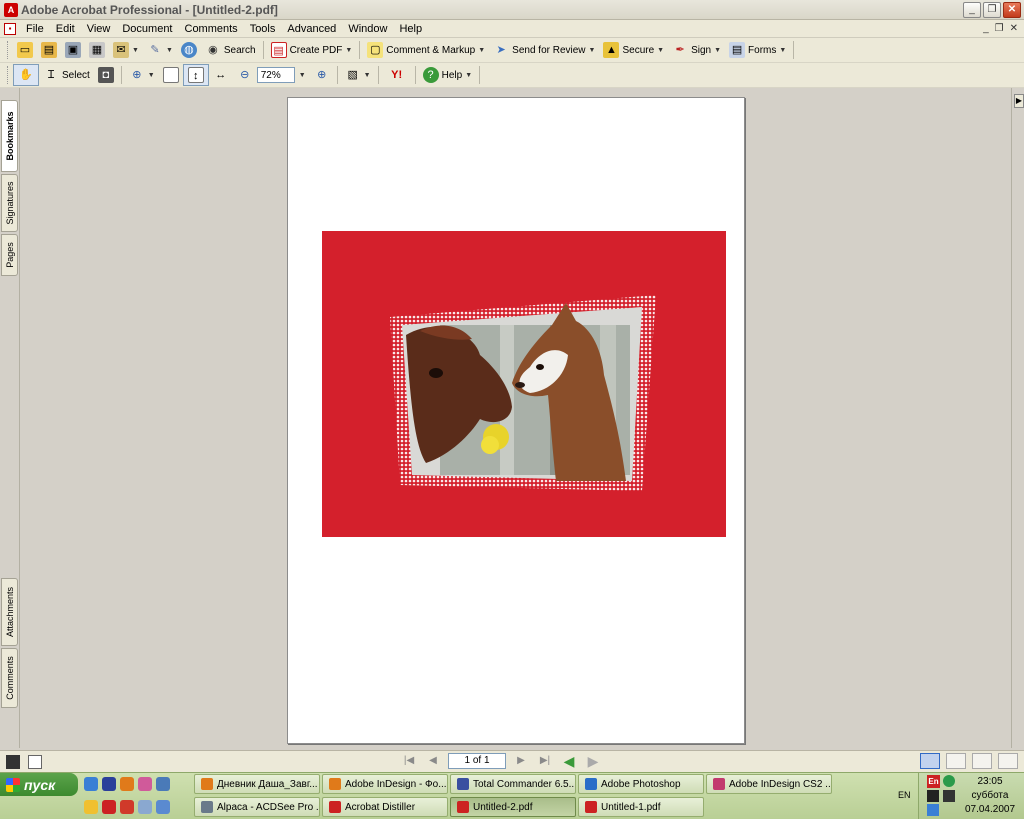 The width and height of the screenshot is (1024, 819). I want to click on icq-icon, so click(949, 781).